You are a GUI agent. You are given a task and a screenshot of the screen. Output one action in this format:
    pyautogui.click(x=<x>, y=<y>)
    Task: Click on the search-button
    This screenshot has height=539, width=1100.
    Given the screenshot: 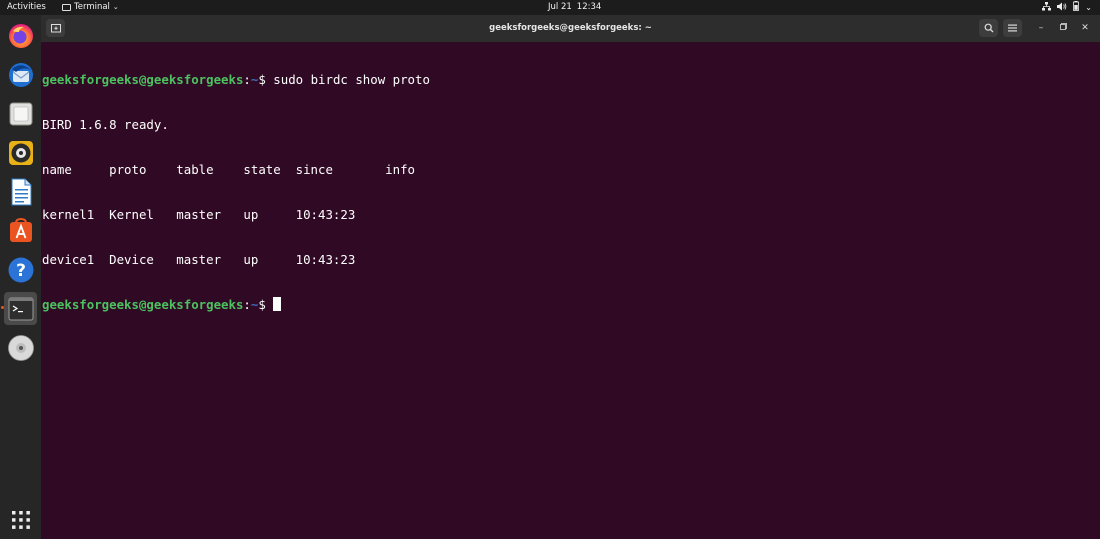 What is the action you would take?
    pyautogui.click(x=988, y=28)
    